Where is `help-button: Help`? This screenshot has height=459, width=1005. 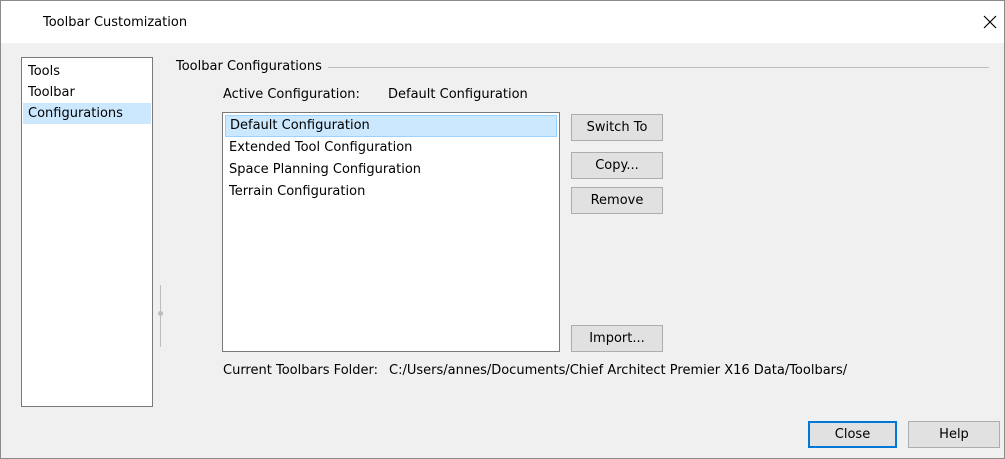 help-button: Help is located at coordinates (954, 434).